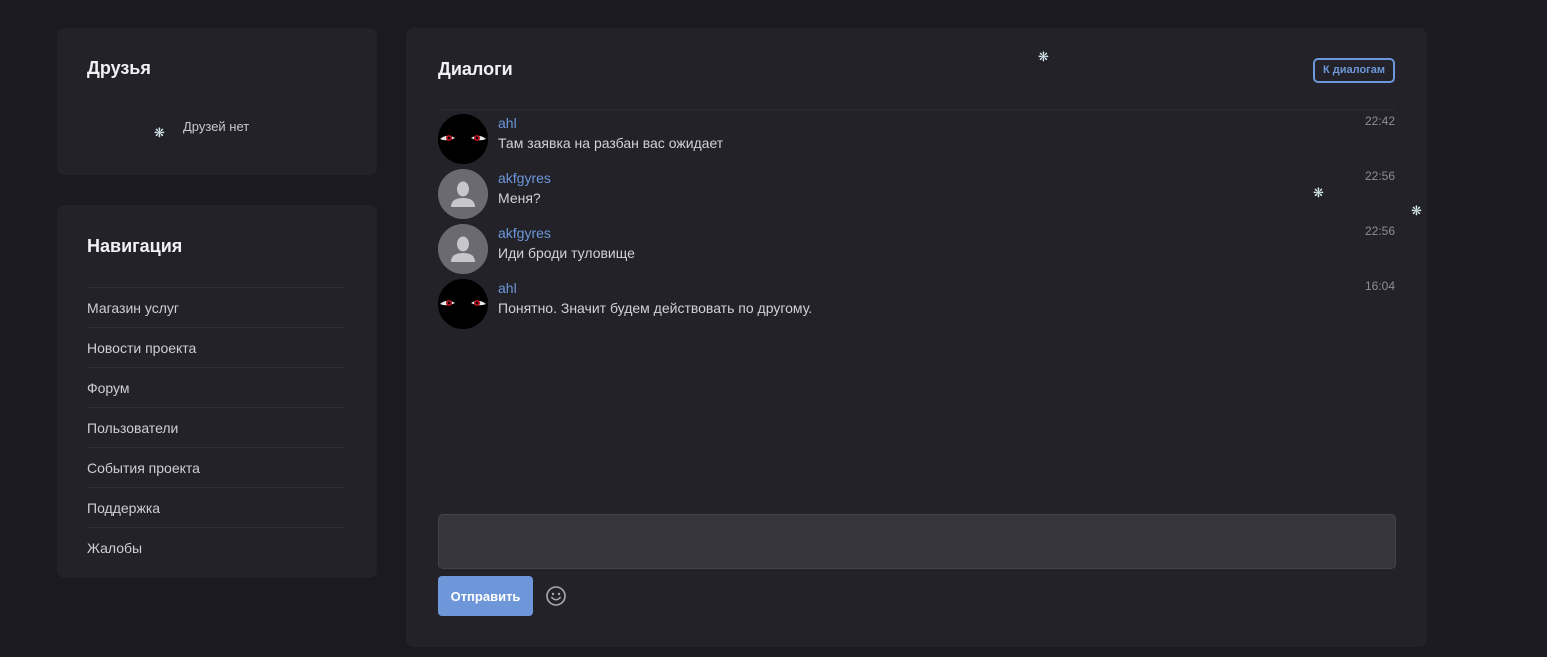  What do you see at coordinates (566, 253) in the screenshot?
I see `message-text: Иди броди туловище` at bounding box center [566, 253].